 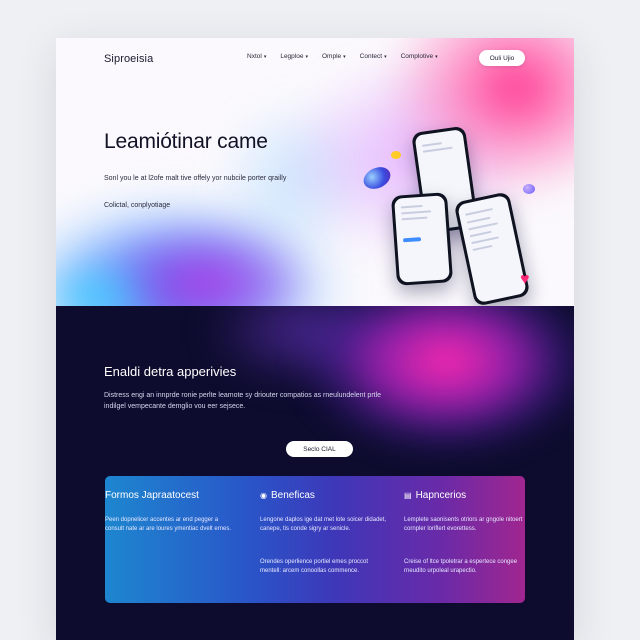 I want to click on nav-item: Omple ▾, so click(x=334, y=56).